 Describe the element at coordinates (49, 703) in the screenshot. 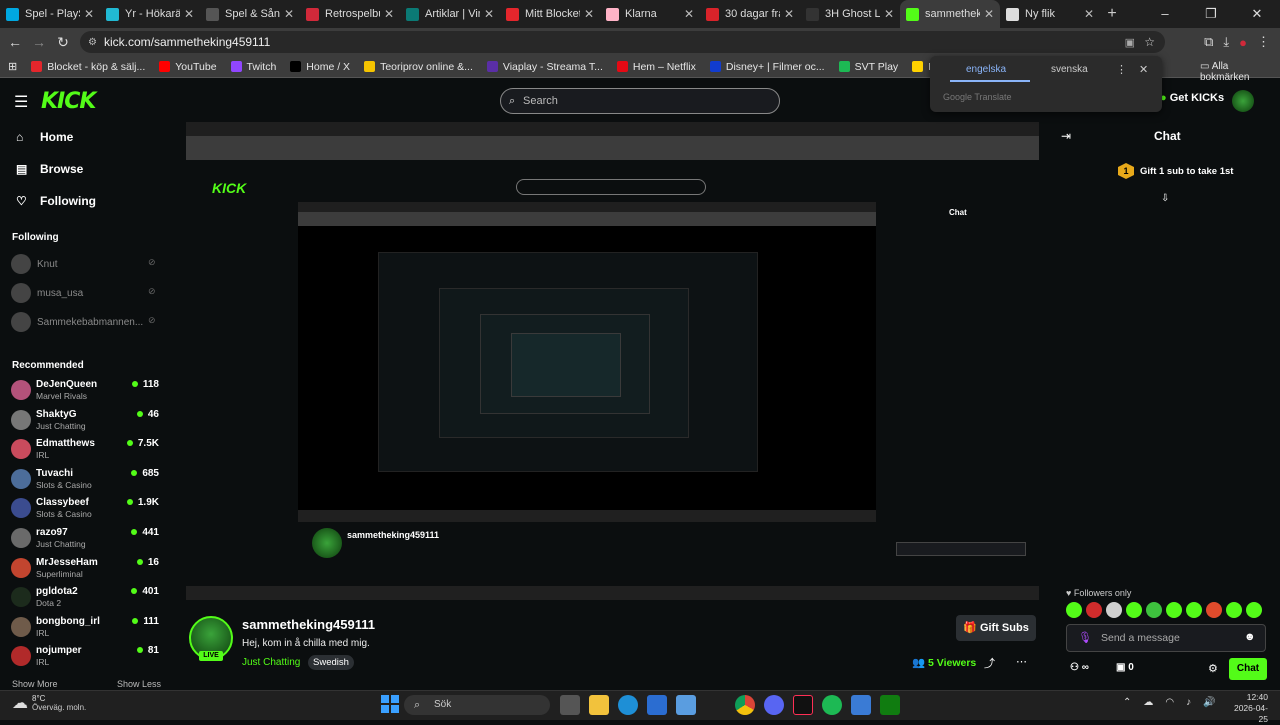

I see `weather-widget: ☁ 8°C Överväg. moln.` at that location.